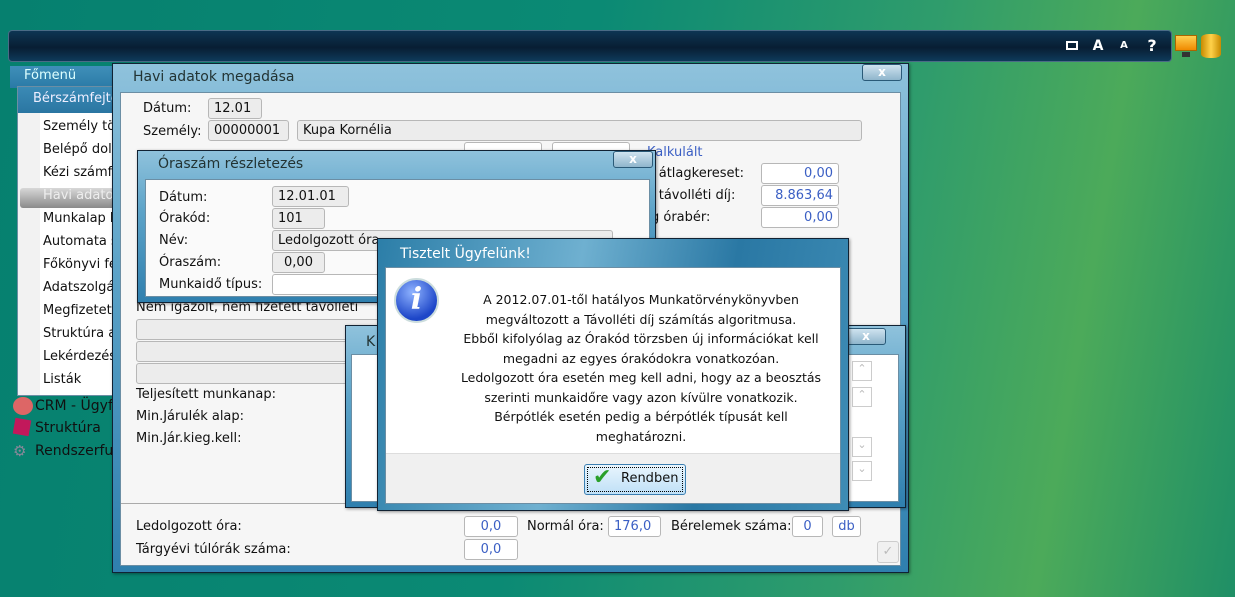 This screenshot has width=1235, height=597. I want to click on normal-field: 176,0, so click(634, 526).